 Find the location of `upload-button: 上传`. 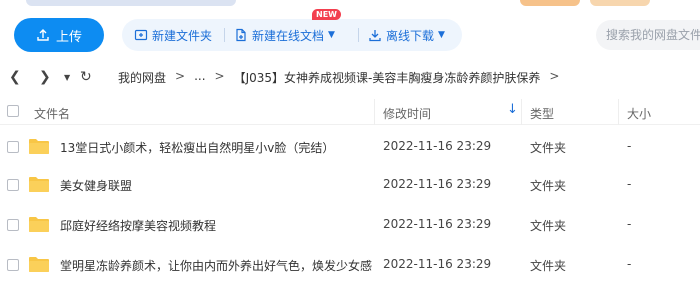

upload-button: 上传 is located at coordinates (59, 35).